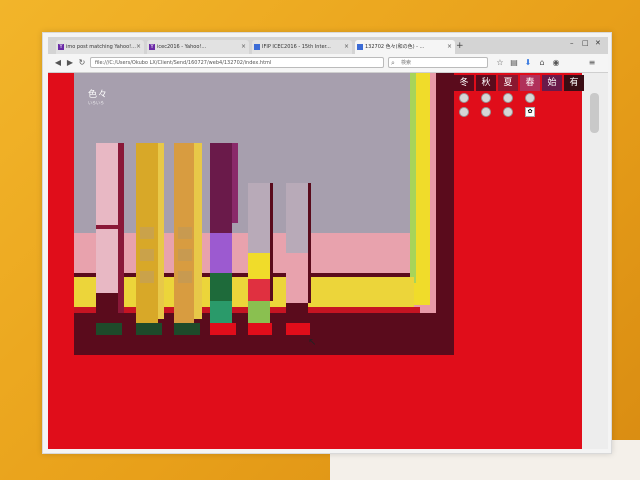 The image size is (640, 480). I want to click on site-logo: 色々 いろいろ, so click(98, 96).